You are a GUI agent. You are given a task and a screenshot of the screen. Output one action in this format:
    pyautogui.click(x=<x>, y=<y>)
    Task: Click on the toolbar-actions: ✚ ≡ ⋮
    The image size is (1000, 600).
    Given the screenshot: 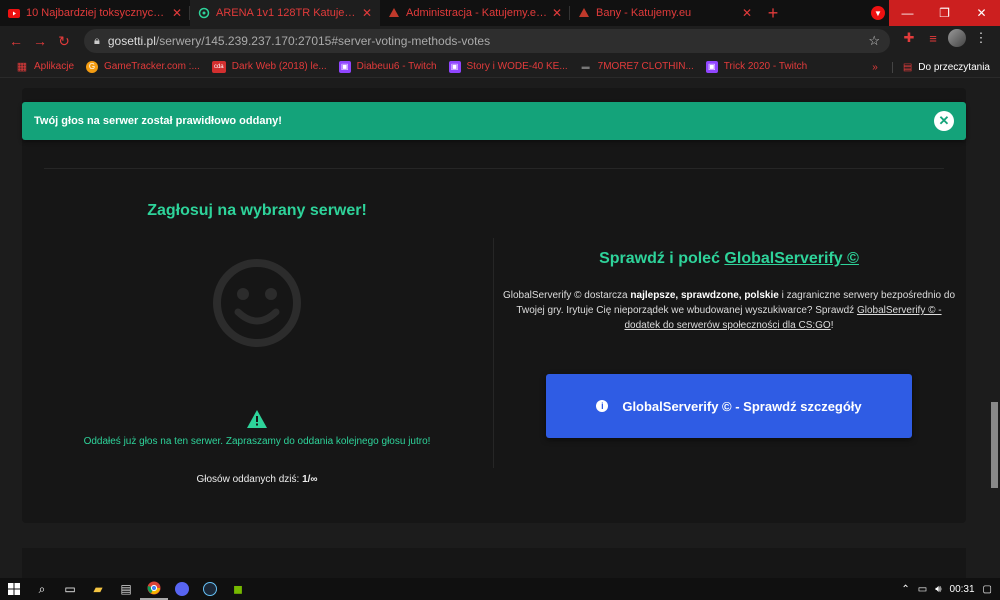 What is the action you would take?
    pyautogui.click(x=945, y=38)
    